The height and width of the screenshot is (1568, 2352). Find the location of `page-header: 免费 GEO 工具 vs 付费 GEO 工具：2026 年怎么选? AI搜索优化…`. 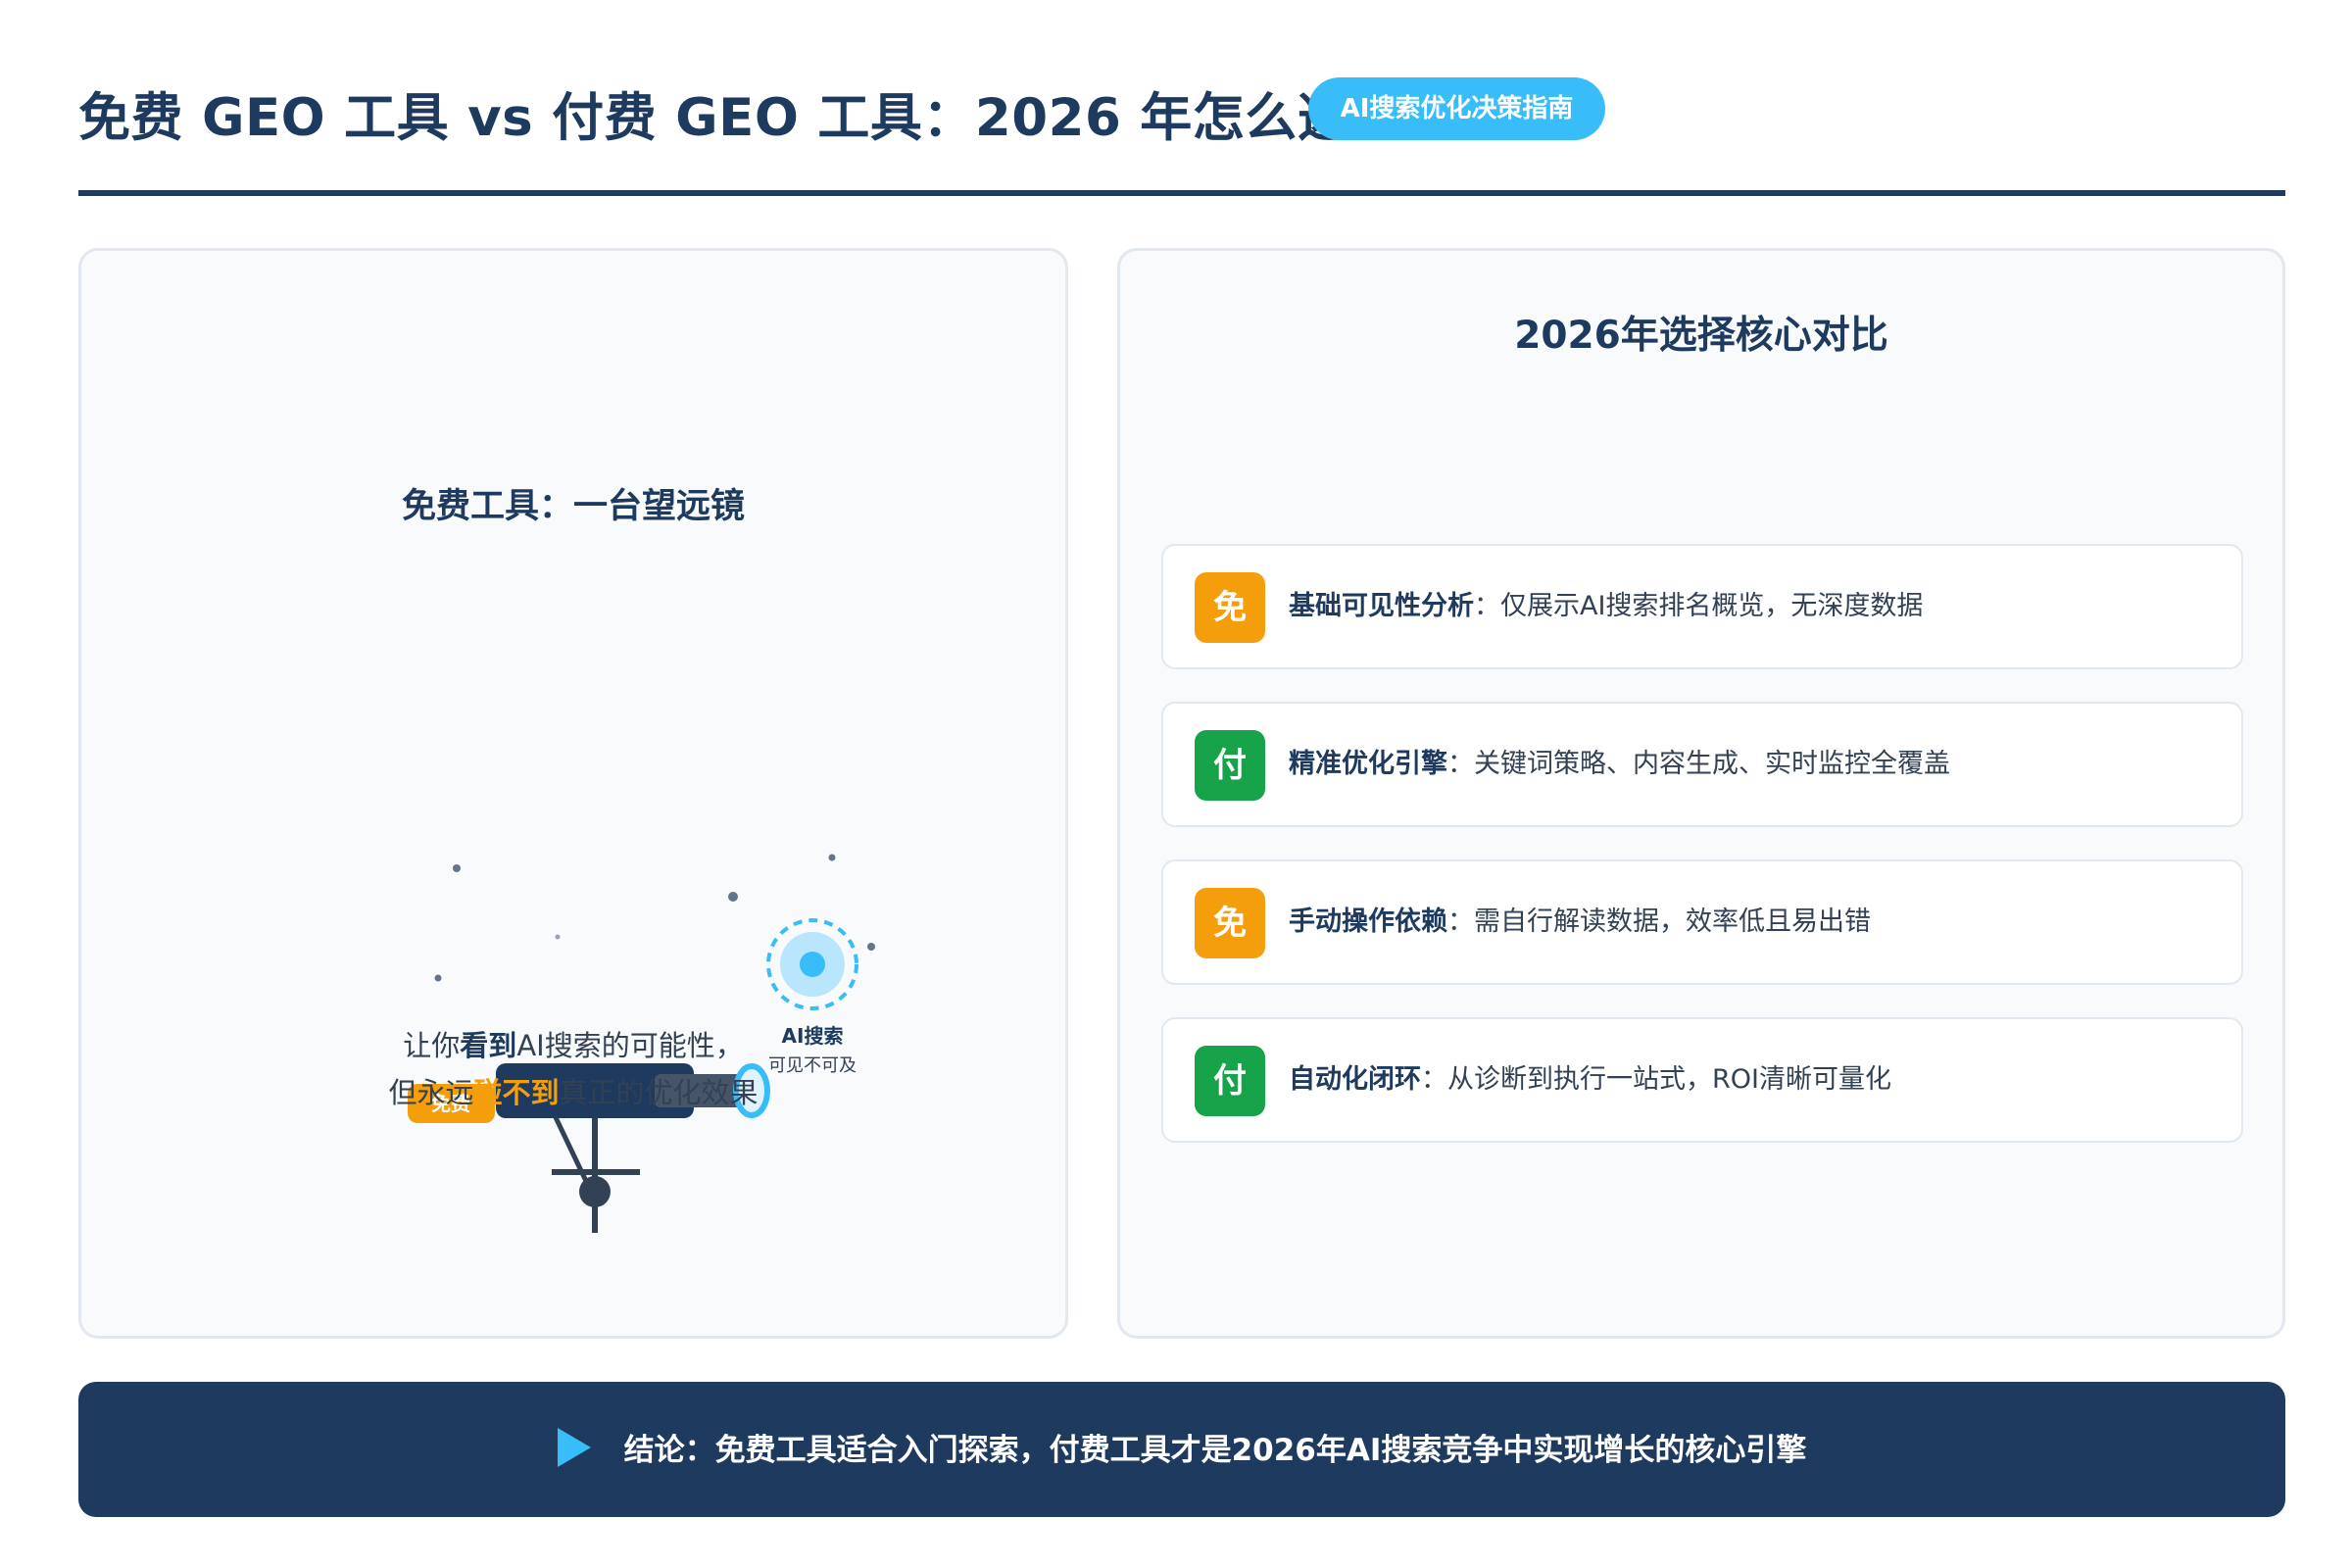

page-header: 免费 GEO 工具 vs 付费 GEO 工具：2026 年怎么选? AI搜索优化… is located at coordinates (1181, 122).